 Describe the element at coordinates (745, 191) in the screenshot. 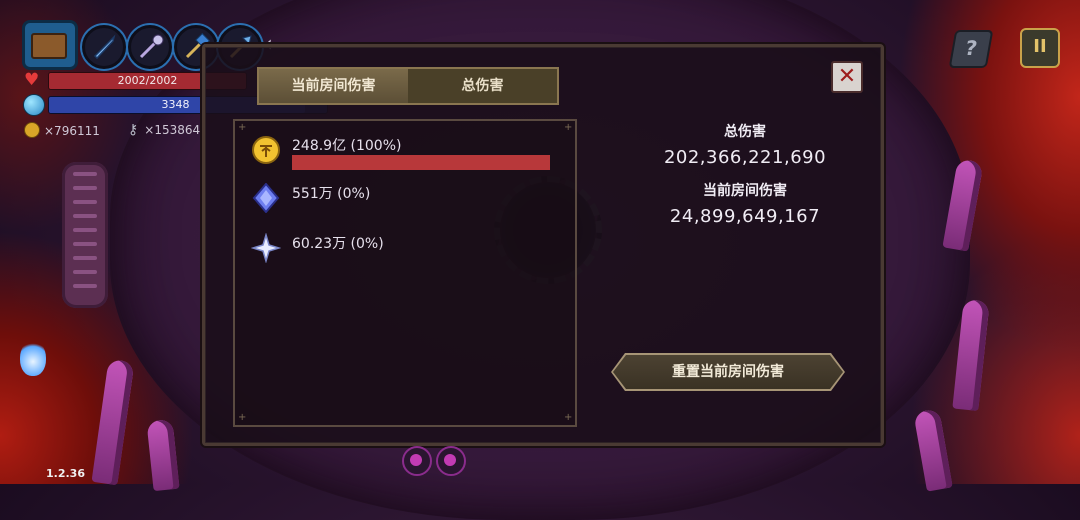

I see `room-damage-label: 当前房间伤害` at that location.